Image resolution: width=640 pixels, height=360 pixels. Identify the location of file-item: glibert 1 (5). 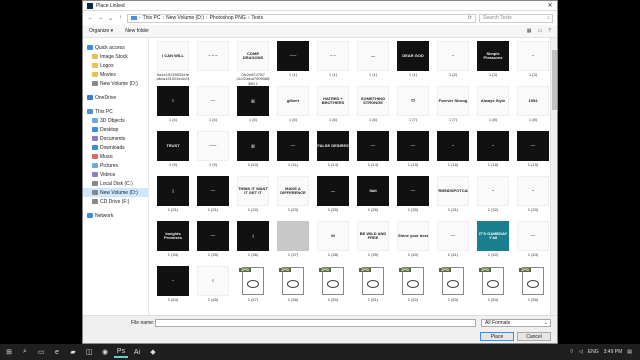
(293, 108).